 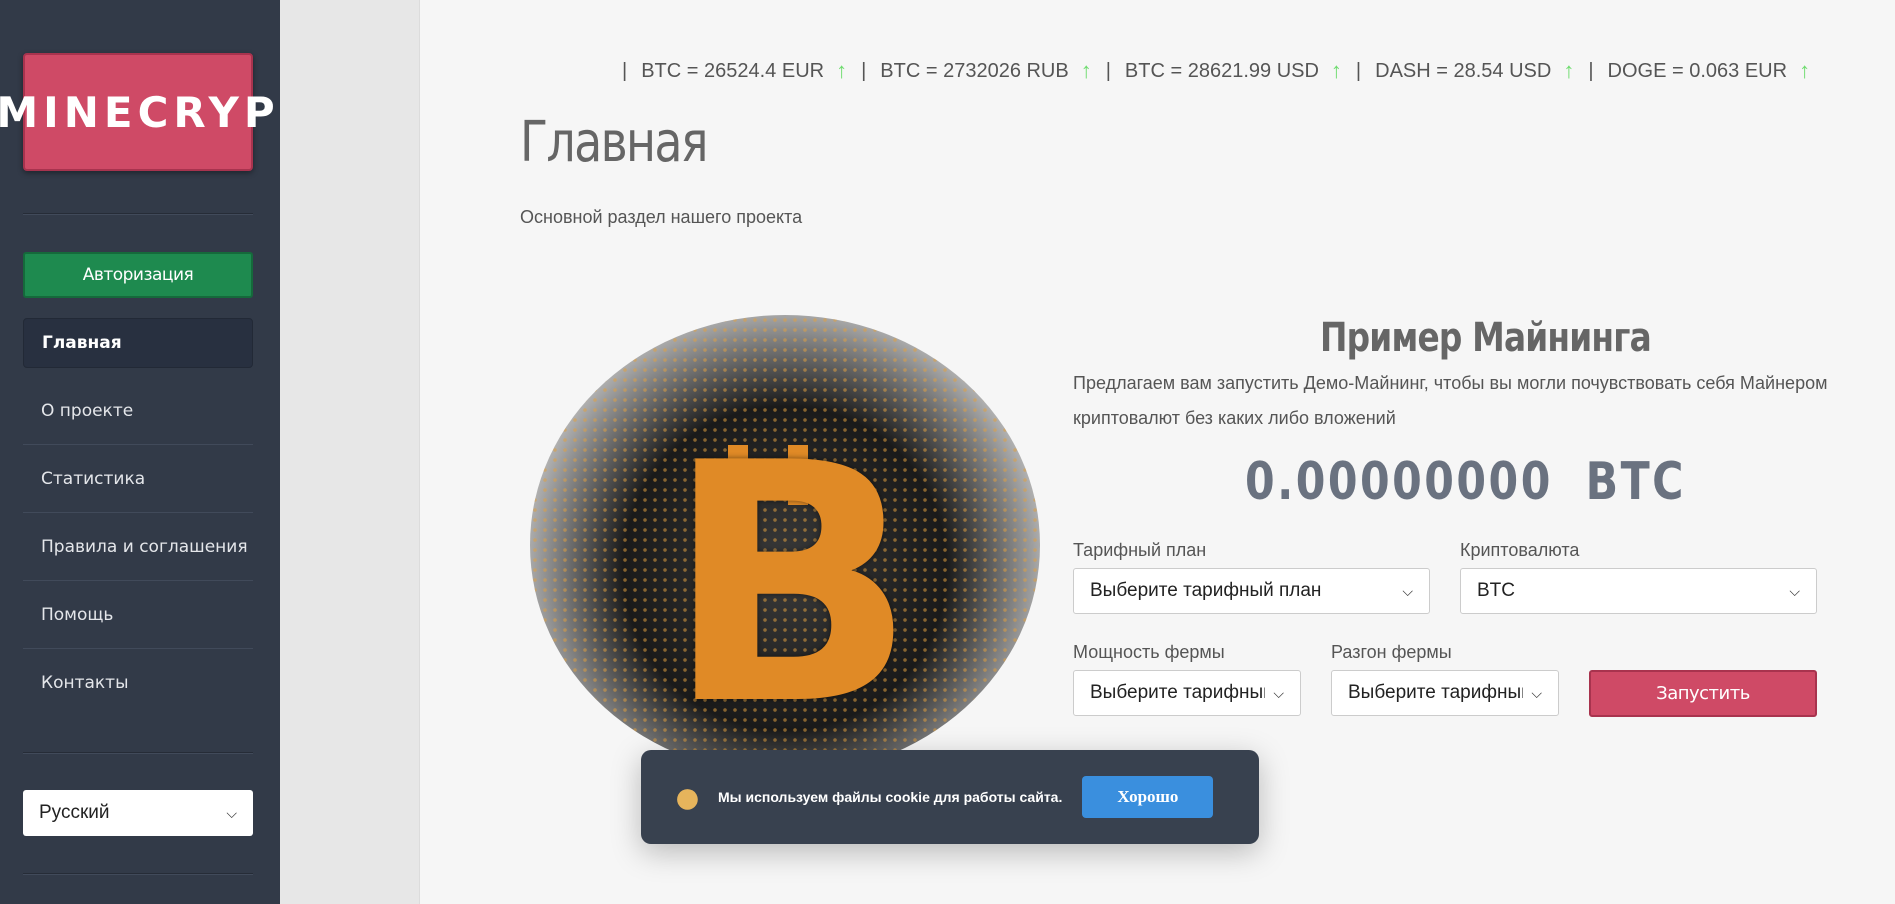 I want to click on tariff-label: Тарифный план, so click(x=1140, y=550).